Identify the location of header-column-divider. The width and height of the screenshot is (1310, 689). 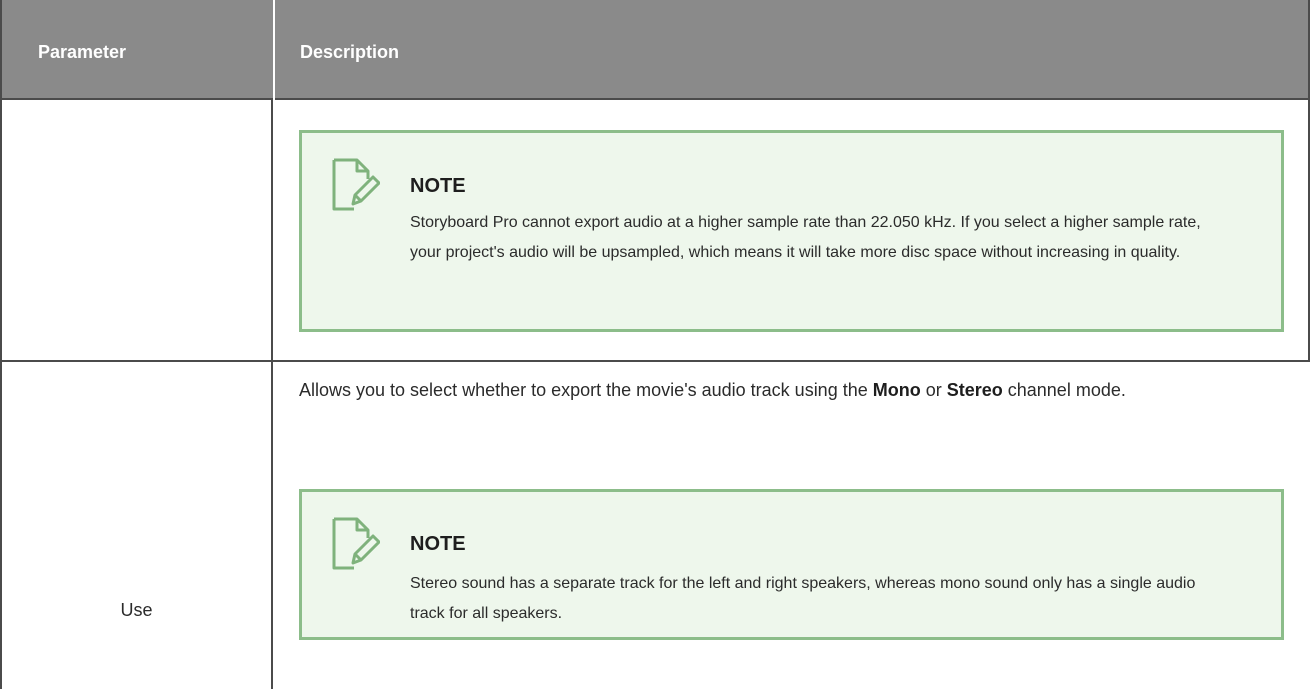
(274, 50).